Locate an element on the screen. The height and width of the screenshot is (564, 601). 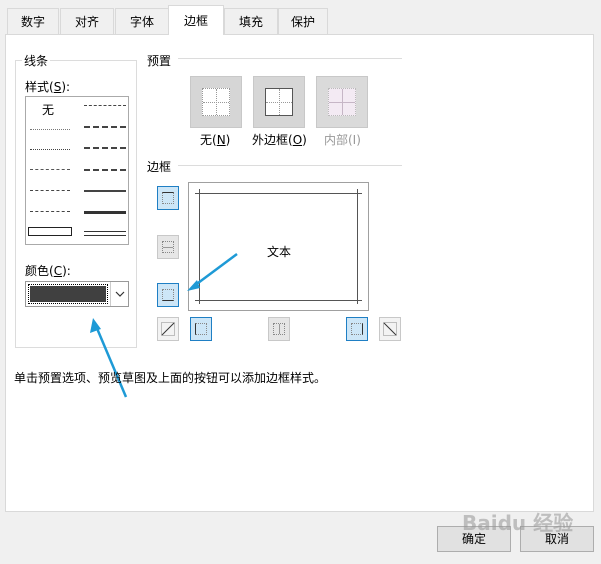
tab-border: 边框 is located at coordinates (196, 20).